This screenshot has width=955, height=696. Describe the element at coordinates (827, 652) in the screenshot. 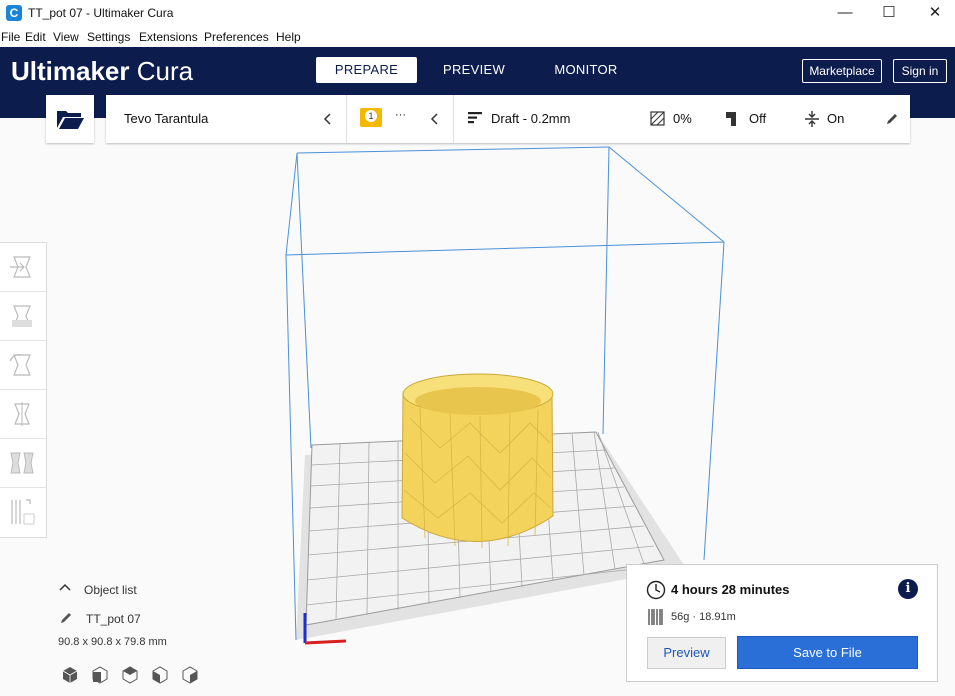

I see `save-to-file-button: Save to File` at that location.